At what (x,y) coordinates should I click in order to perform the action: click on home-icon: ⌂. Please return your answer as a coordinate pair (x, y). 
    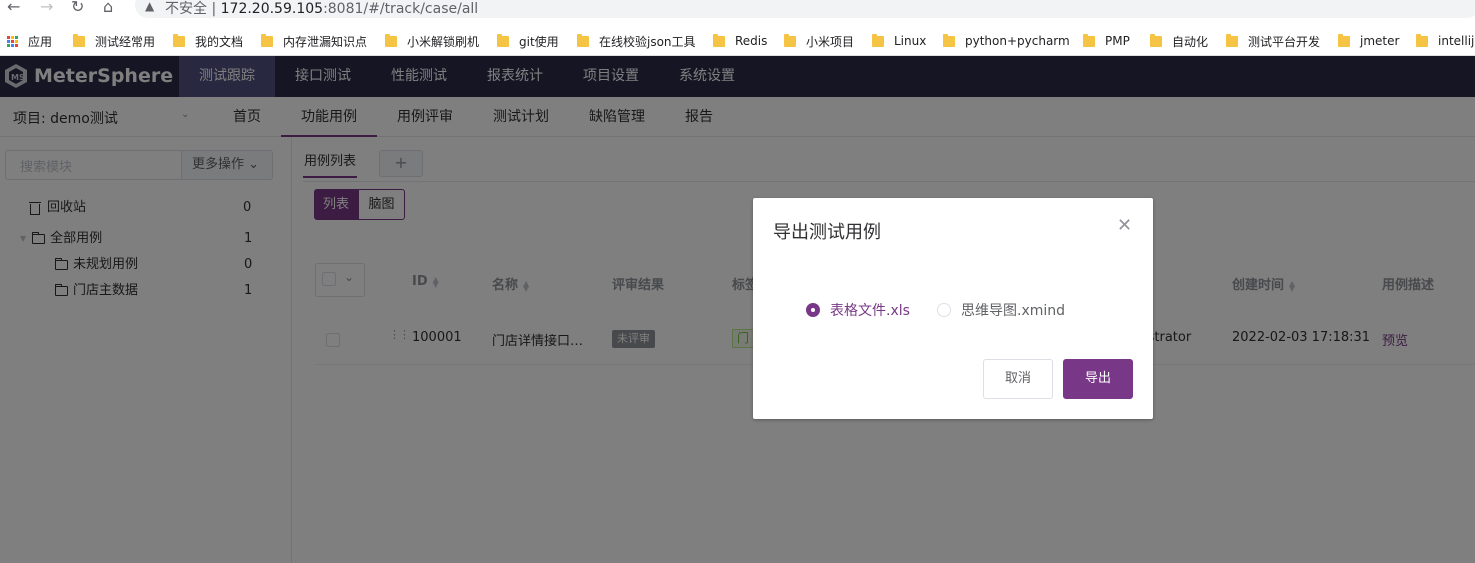
    Looking at the image, I should click on (108, 9).